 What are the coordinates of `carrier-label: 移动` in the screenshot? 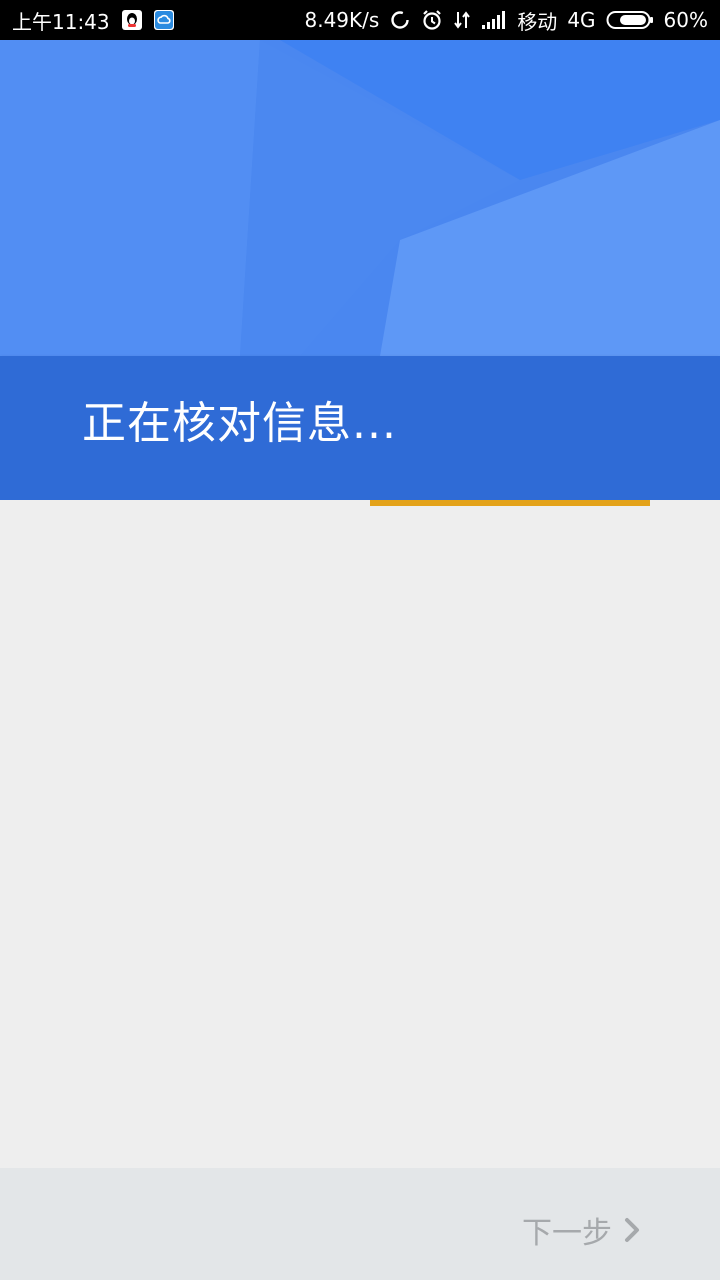 It's located at (537, 21).